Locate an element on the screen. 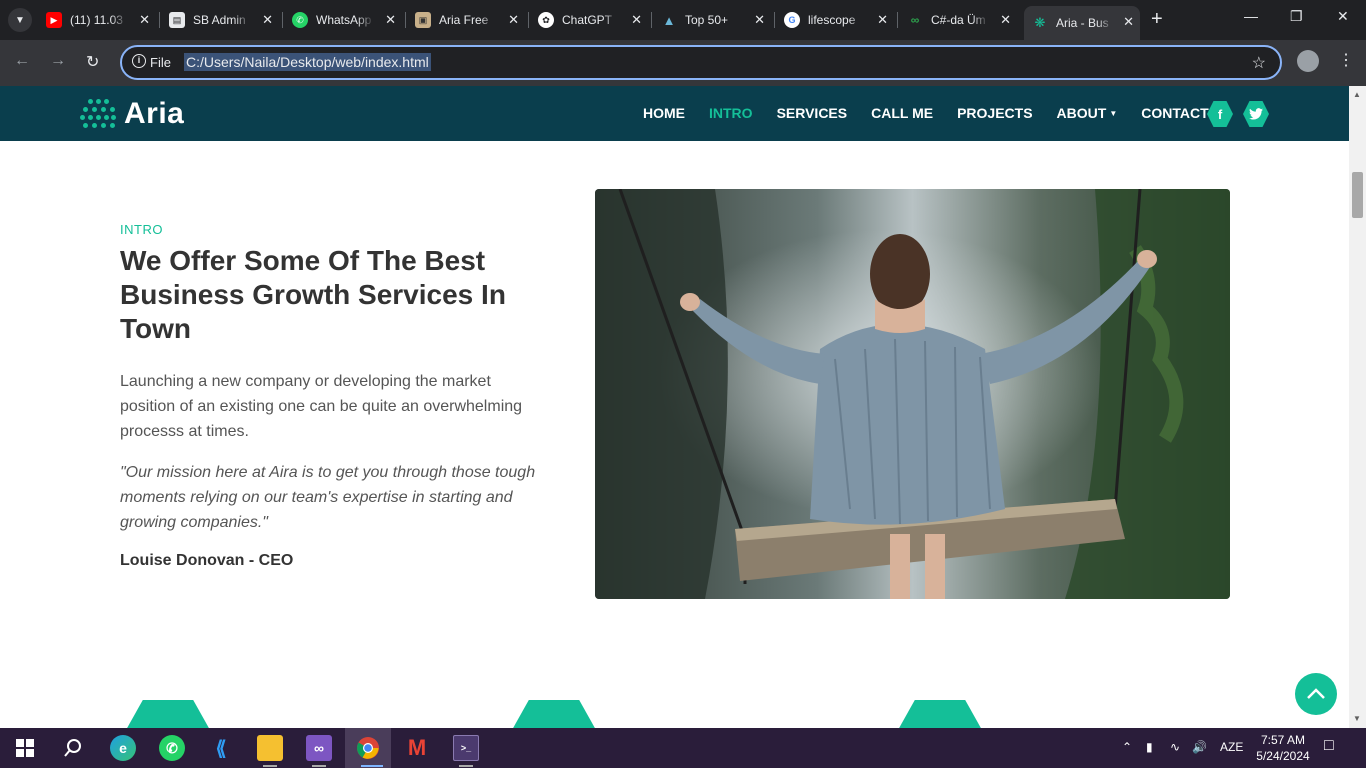  volume-icon: 🔊 is located at coordinates (1199, 747).